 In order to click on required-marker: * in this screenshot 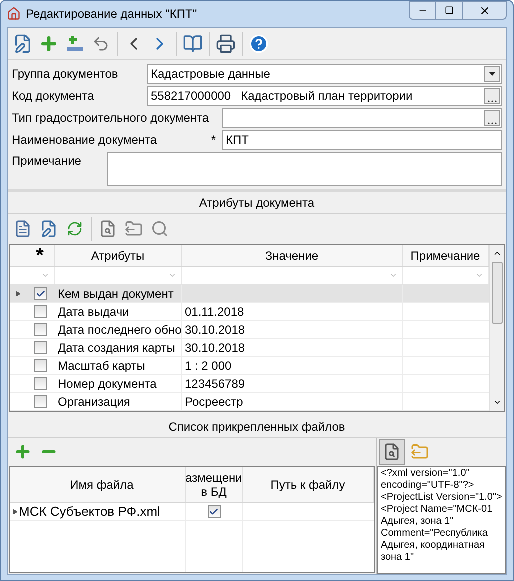, I will do `click(213, 140)`.